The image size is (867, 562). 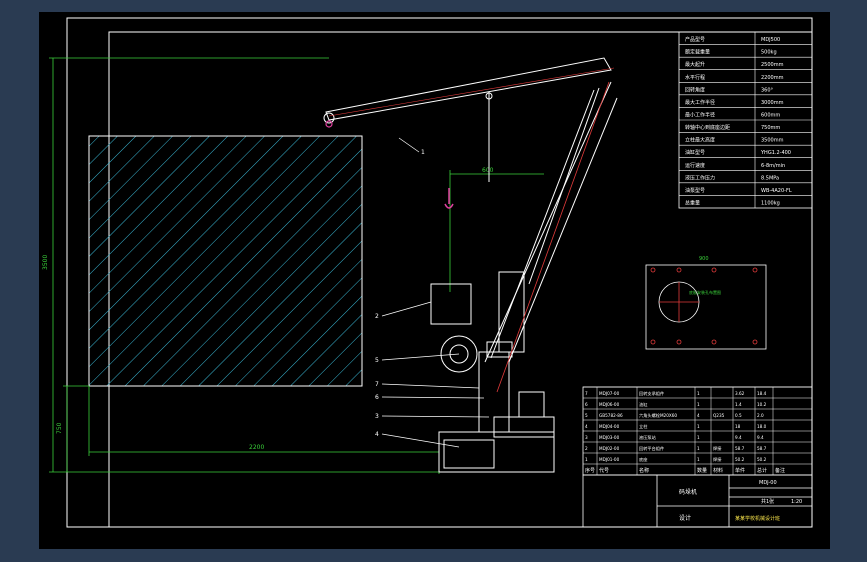 I want to click on parts-cell: MDJ01-00, so click(x=609, y=459).